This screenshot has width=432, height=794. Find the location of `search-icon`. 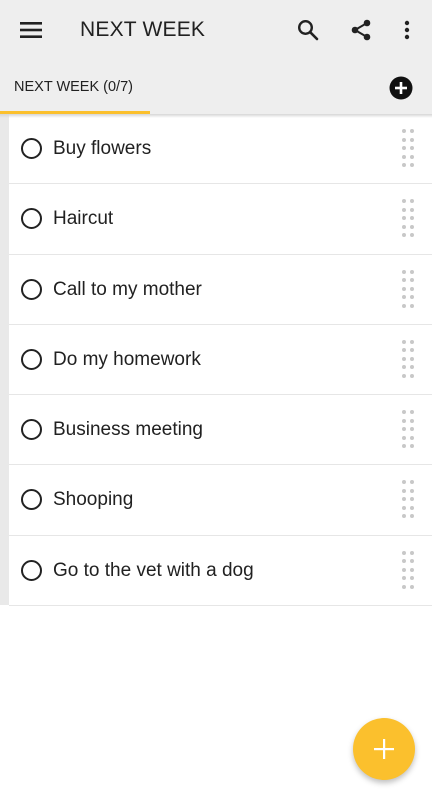

search-icon is located at coordinates (308, 30).